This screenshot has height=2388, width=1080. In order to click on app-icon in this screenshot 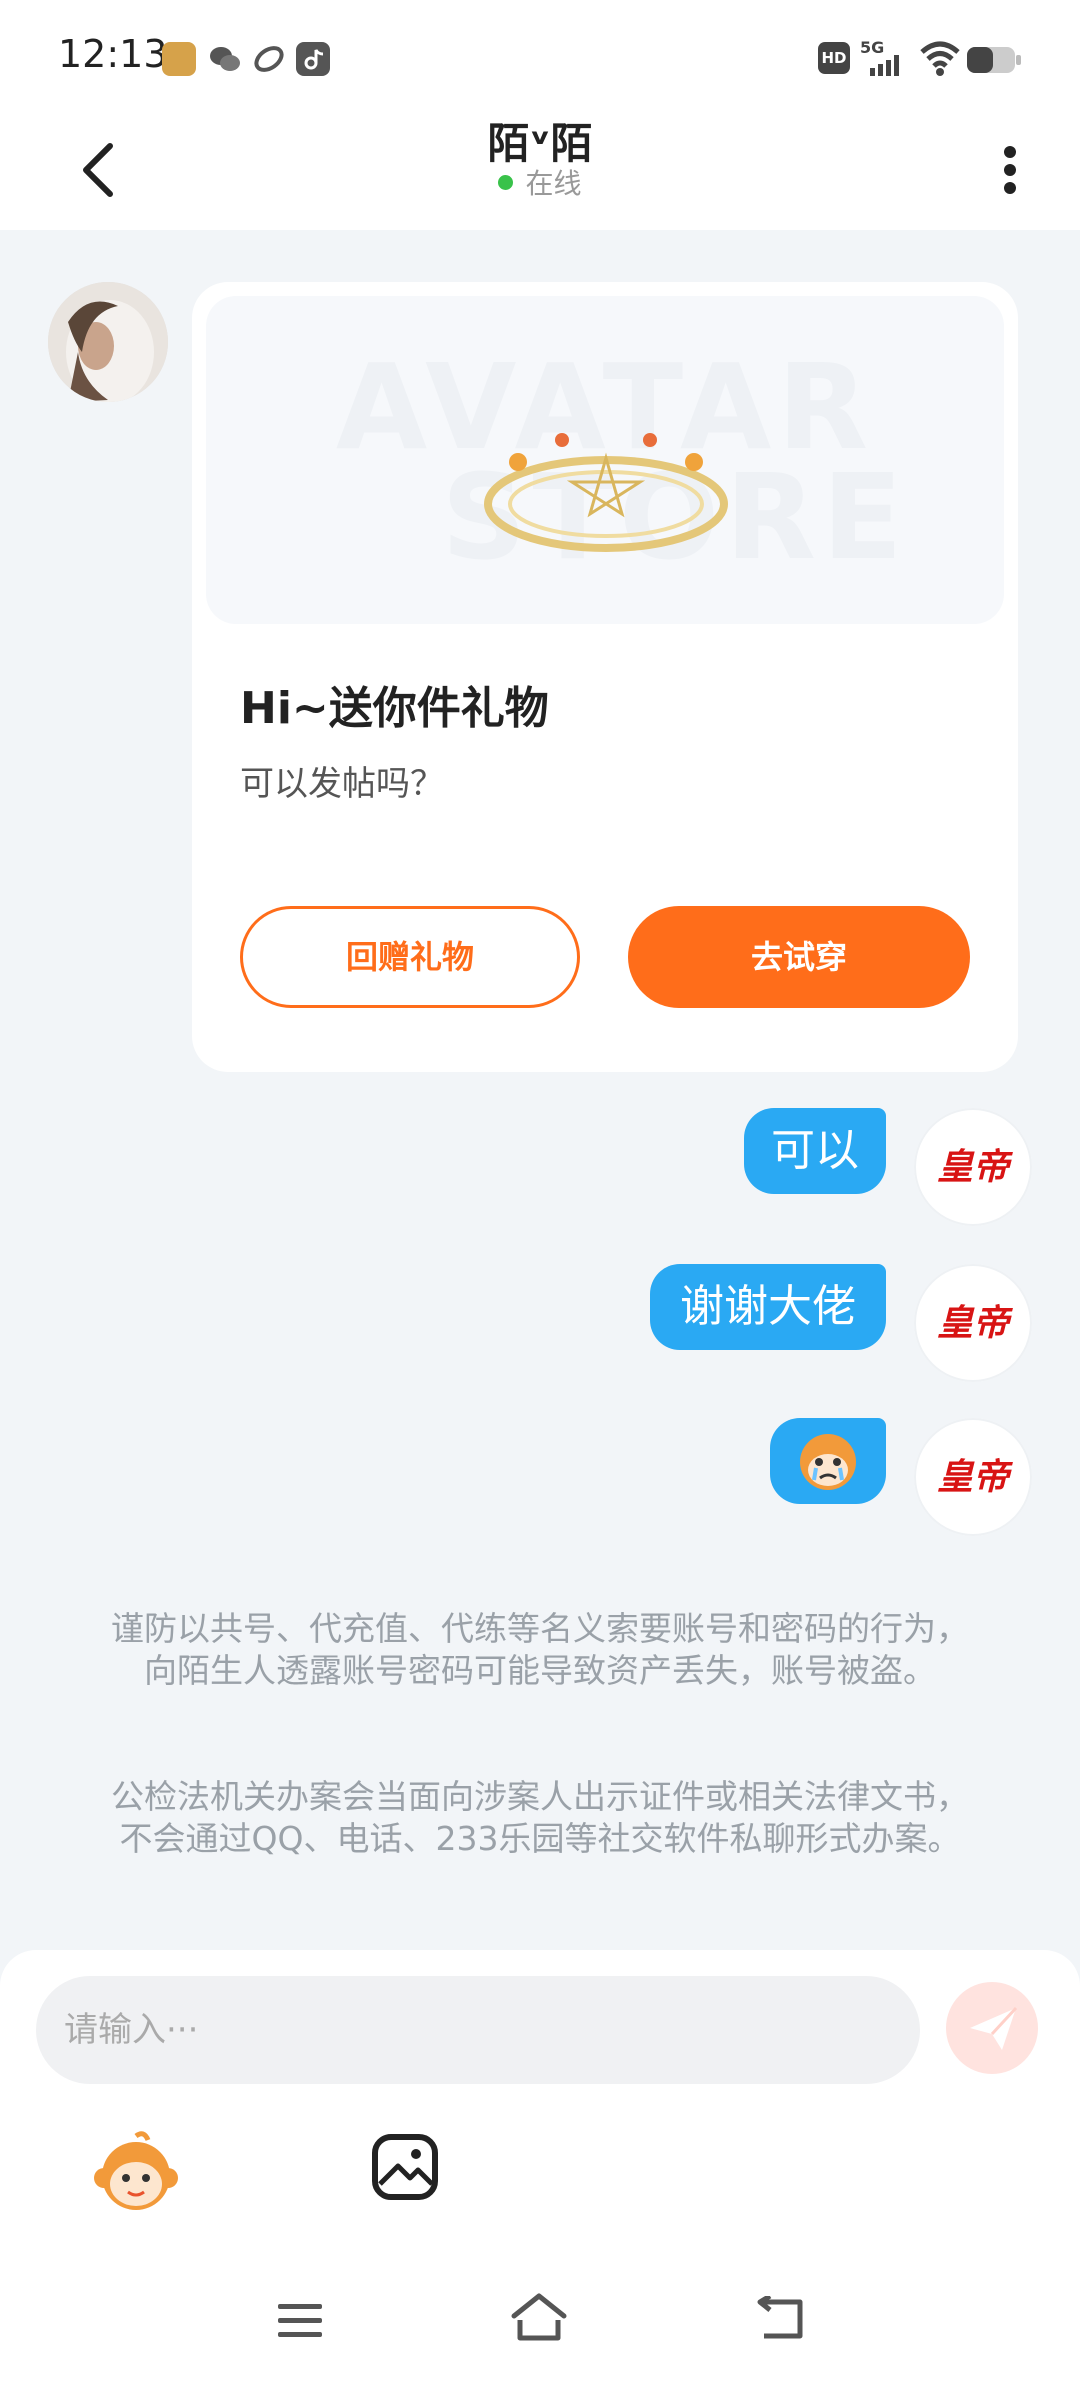, I will do `click(269, 59)`.